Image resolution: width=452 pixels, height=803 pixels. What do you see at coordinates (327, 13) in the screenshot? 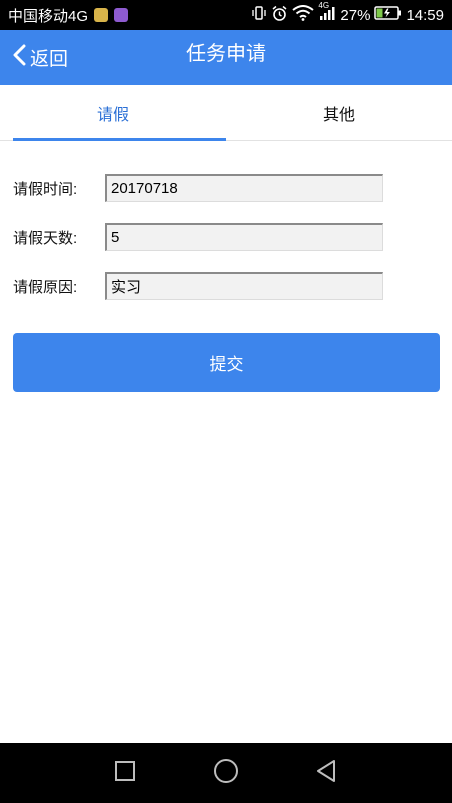
I see `signal-icon: 4G` at bounding box center [327, 13].